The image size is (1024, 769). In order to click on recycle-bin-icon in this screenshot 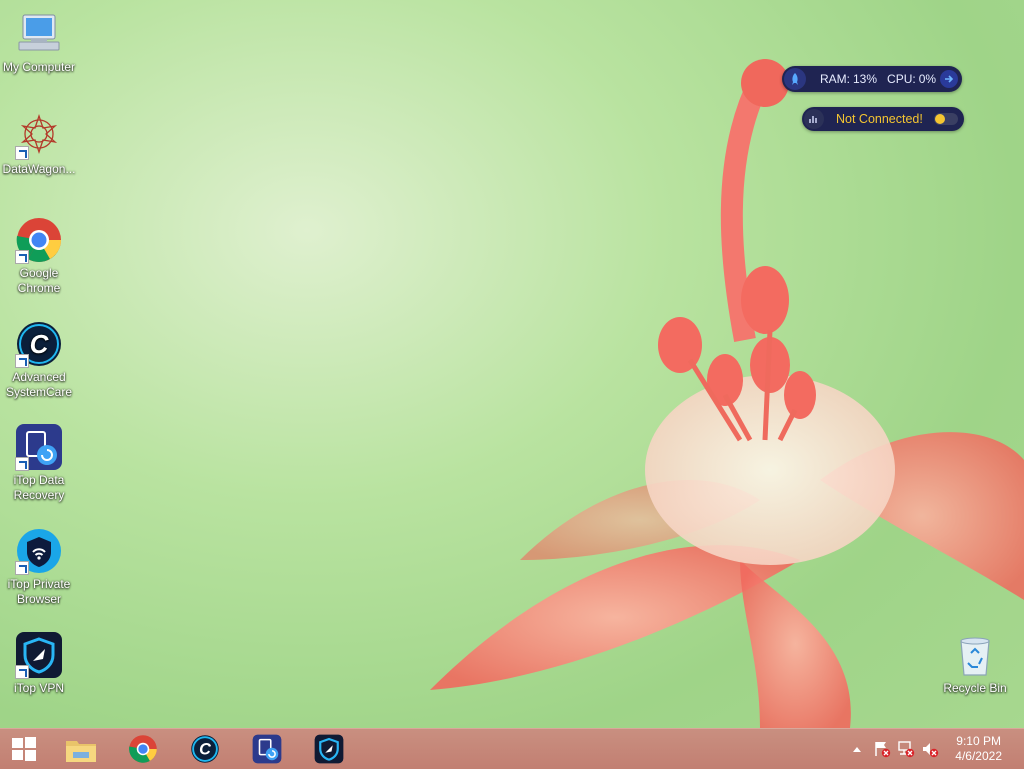, I will do `click(975, 655)`.